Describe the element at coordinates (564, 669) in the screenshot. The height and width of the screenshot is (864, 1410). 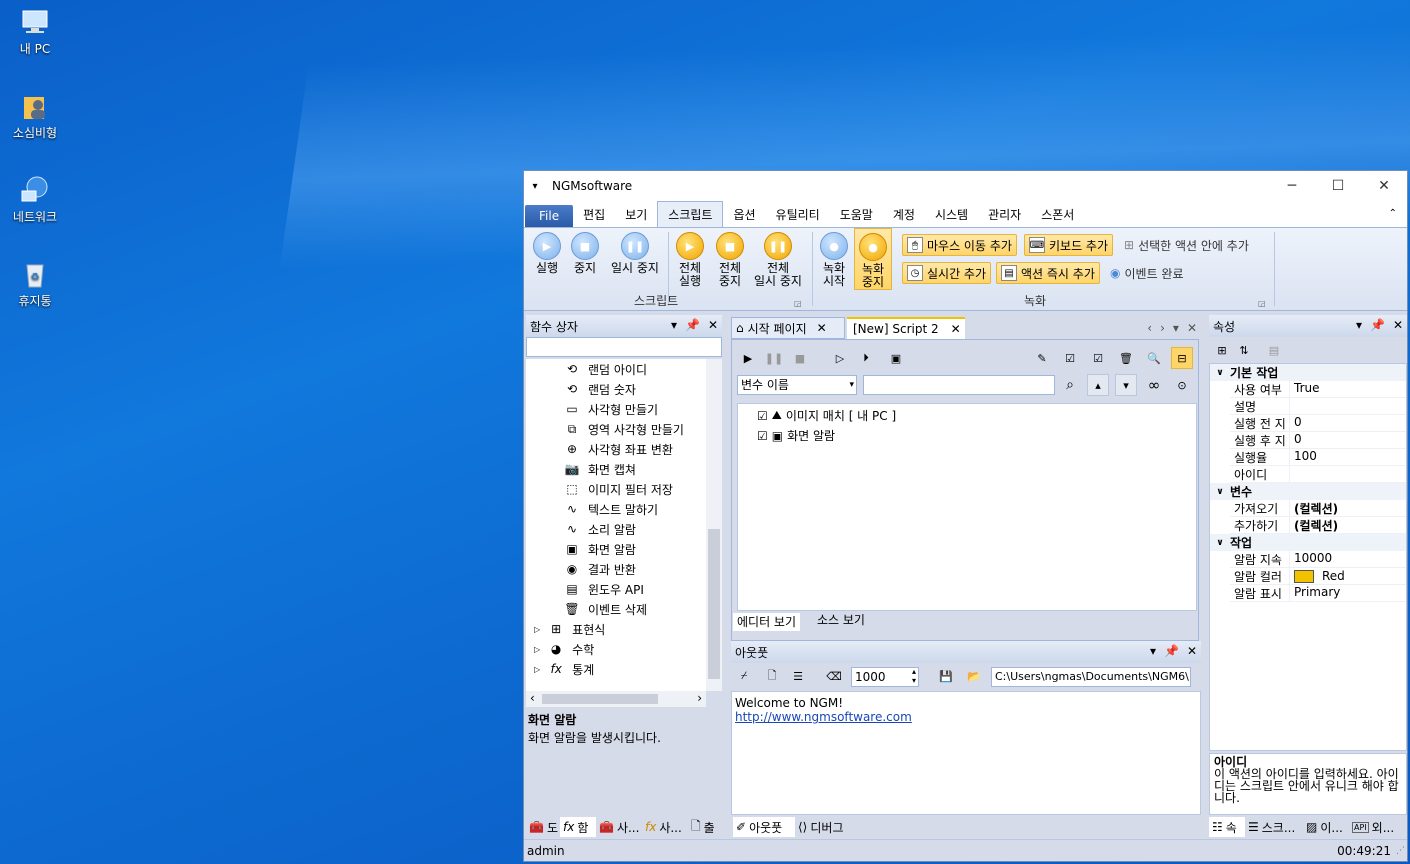
I see `tree-group-stats: ▷ fx 통계` at that location.